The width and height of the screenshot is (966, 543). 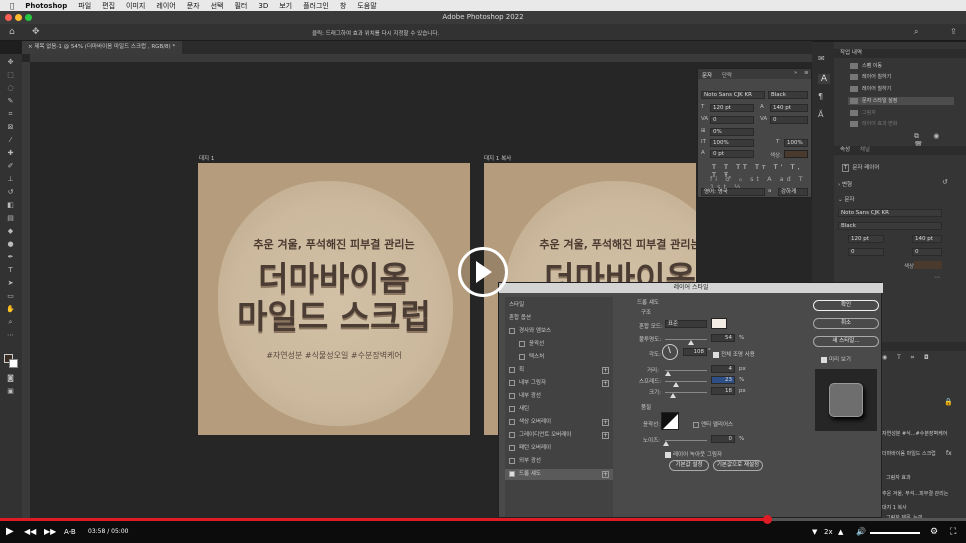 What do you see at coordinates (559, 435) in the screenshot?
I see `style-item-gradient-overlay: 그레이디언트 오버레이 +` at bounding box center [559, 435].